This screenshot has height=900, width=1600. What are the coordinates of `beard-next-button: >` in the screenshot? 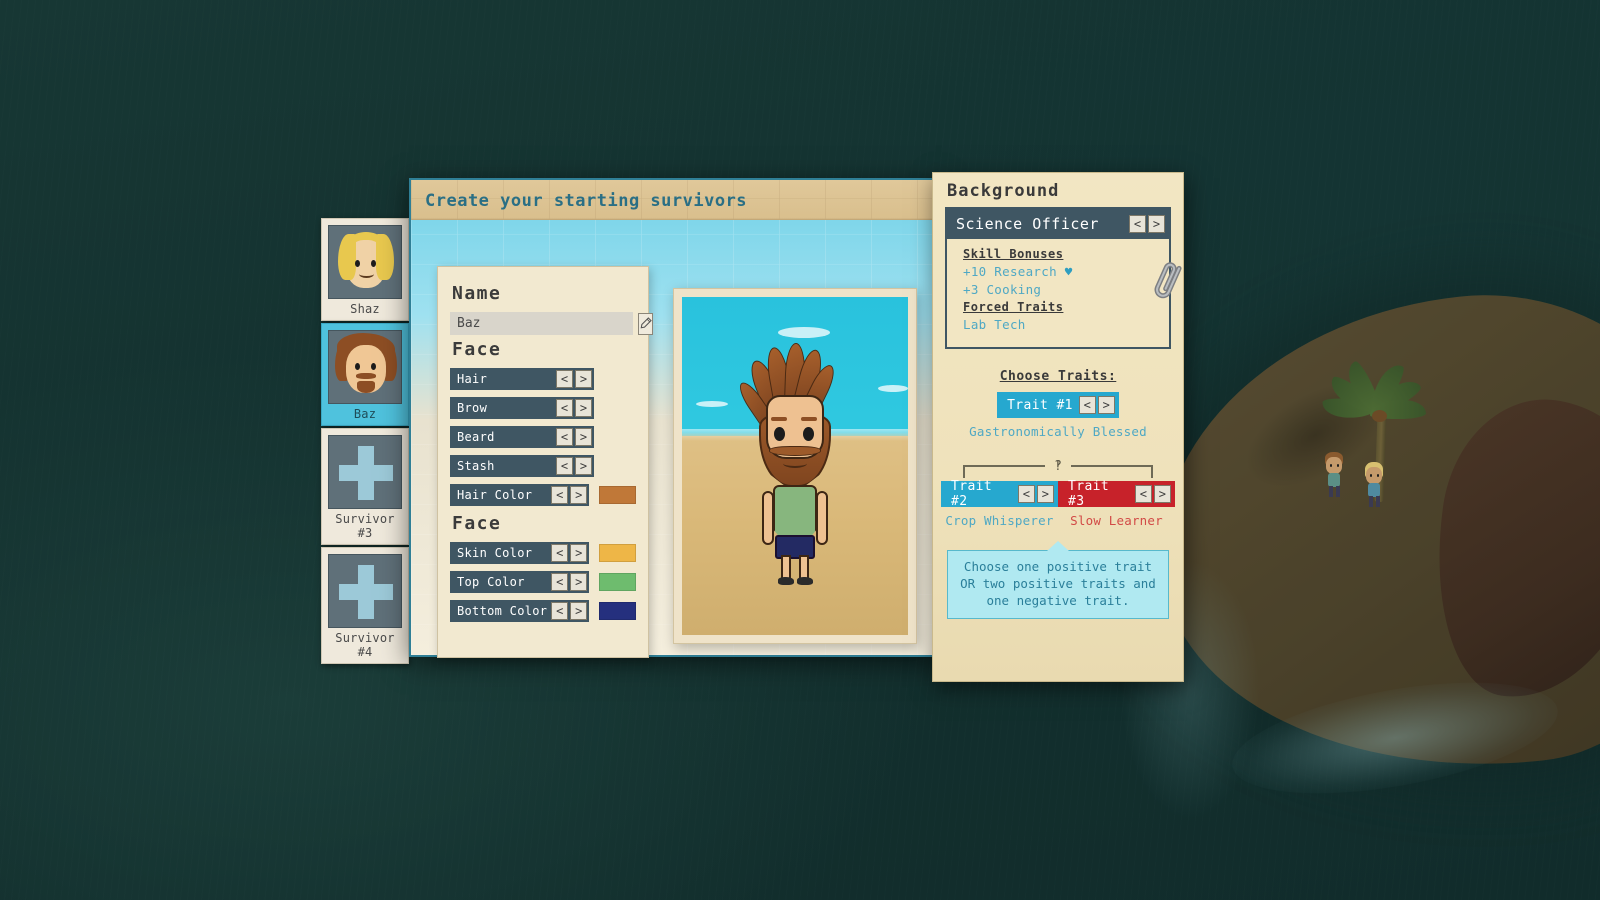 It's located at (583, 437).